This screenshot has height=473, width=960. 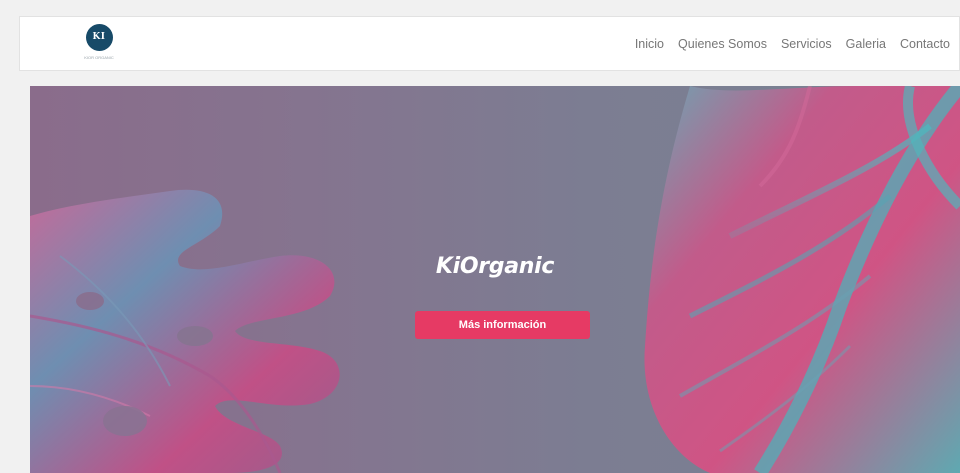 What do you see at coordinates (99, 57) in the screenshot?
I see `logo-tagline: KIOR ORGANIC` at bounding box center [99, 57].